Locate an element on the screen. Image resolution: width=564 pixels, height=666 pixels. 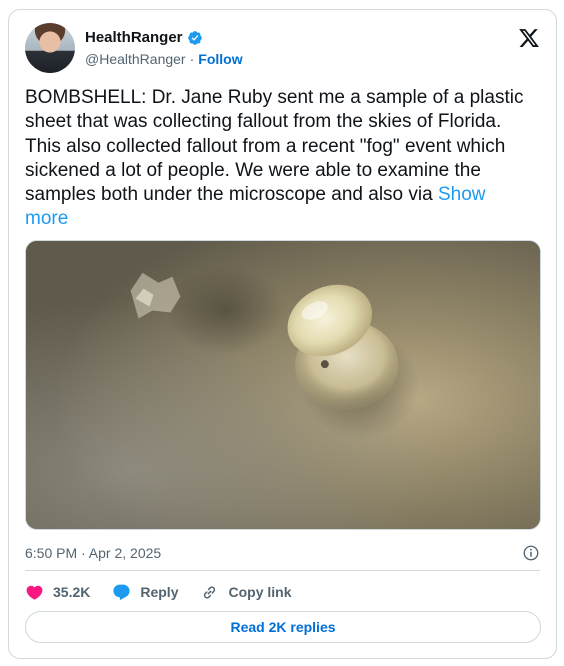
like-button: 35.2K is located at coordinates (57, 592).